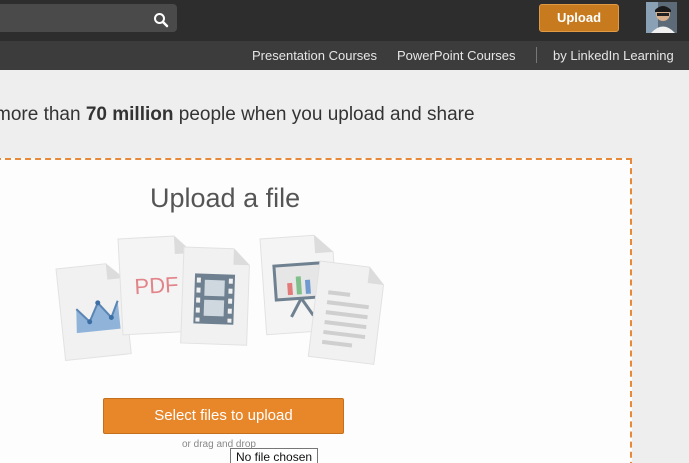 The width and height of the screenshot is (689, 463). Describe the element at coordinates (88, 18) in the screenshot. I see `search-input` at that location.